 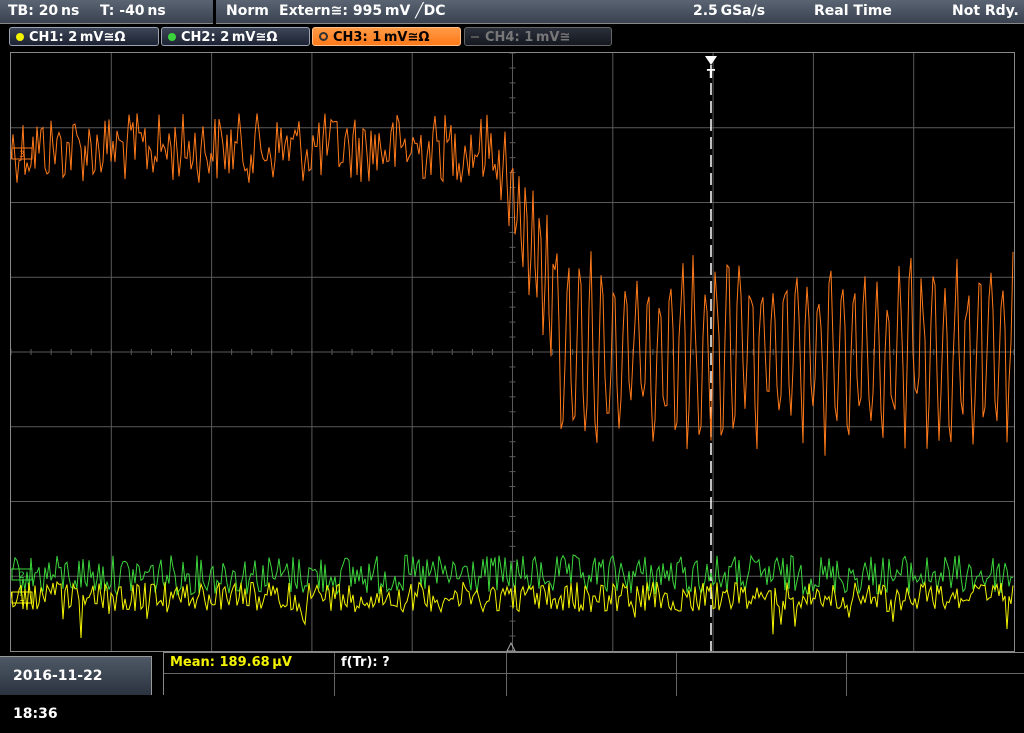 I want to click on mean-measurement: Mean: 189.68 μV, so click(x=231, y=662).